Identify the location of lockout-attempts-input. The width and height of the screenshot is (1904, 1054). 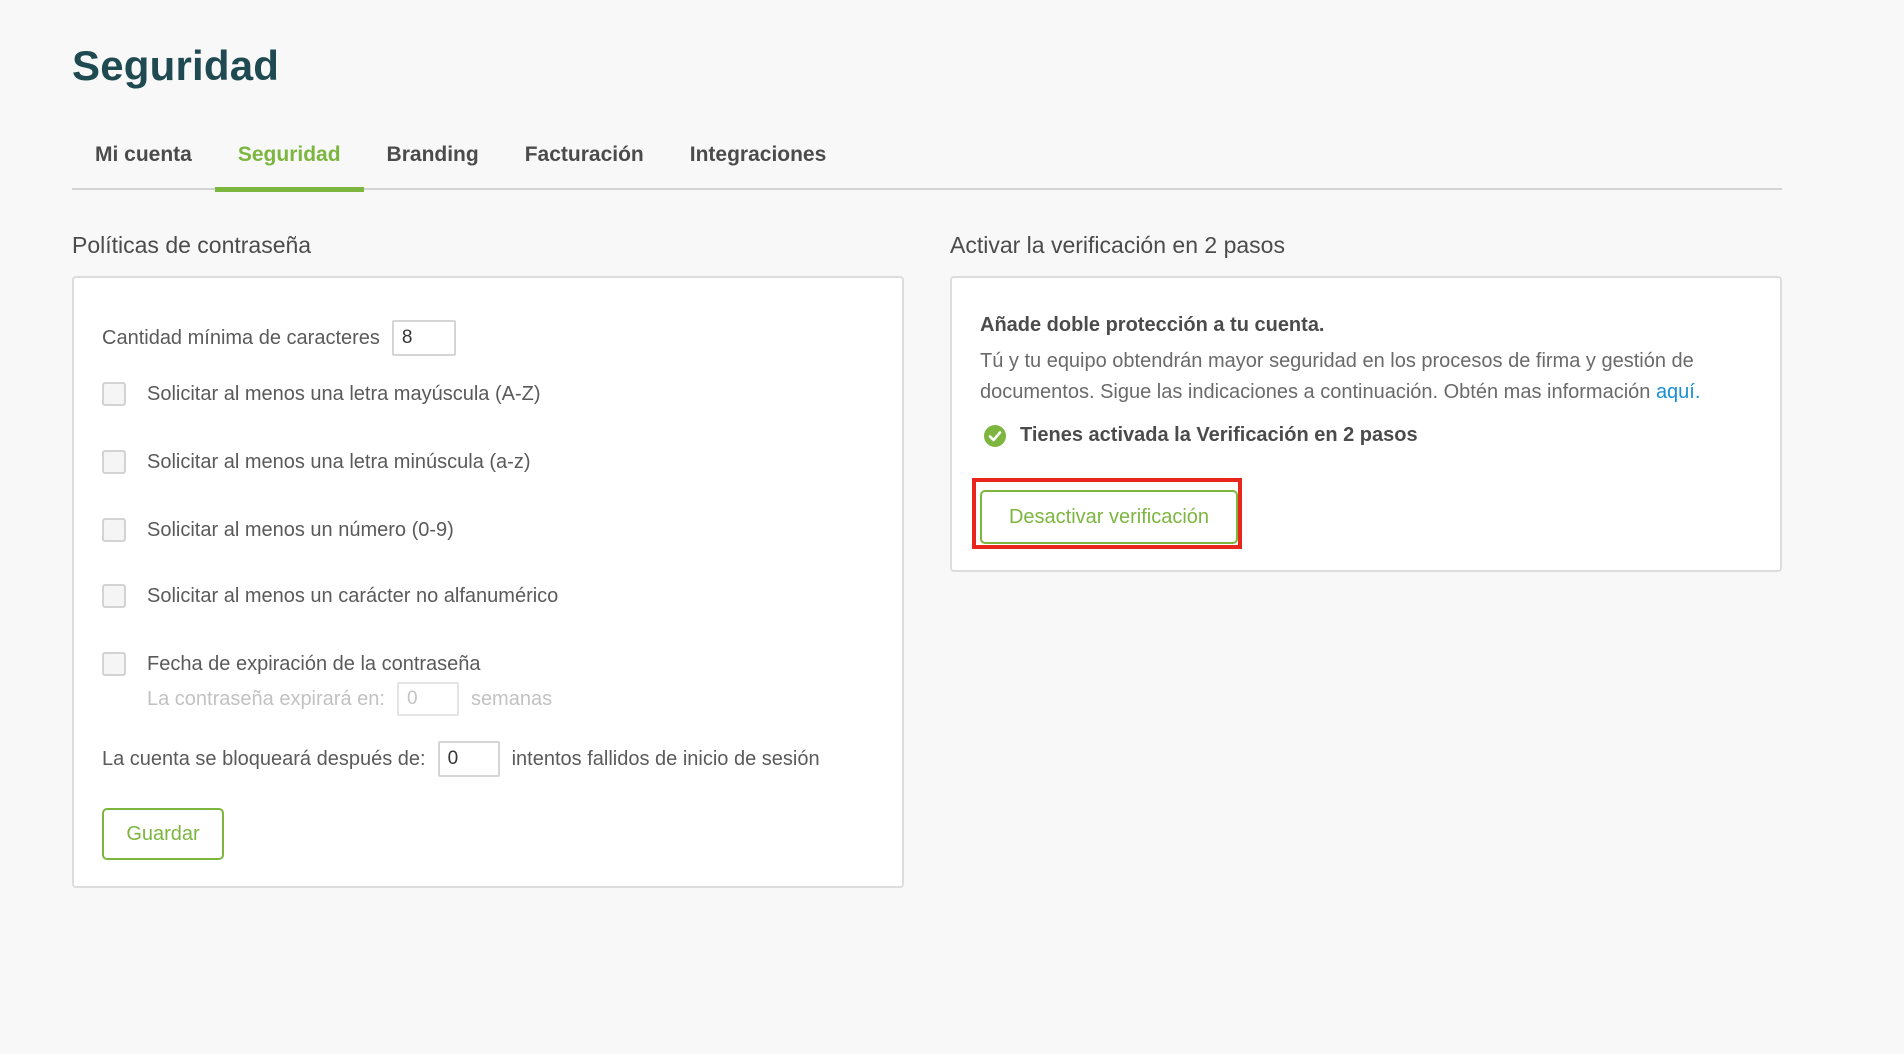
(468, 759).